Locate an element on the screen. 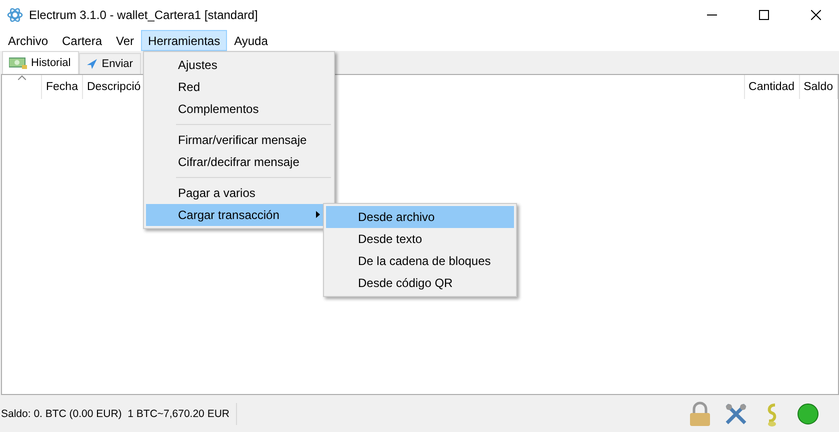 The width and height of the screenshot is (839, 432). menu-item: Desde archivo is located at coordinates (420, 217).